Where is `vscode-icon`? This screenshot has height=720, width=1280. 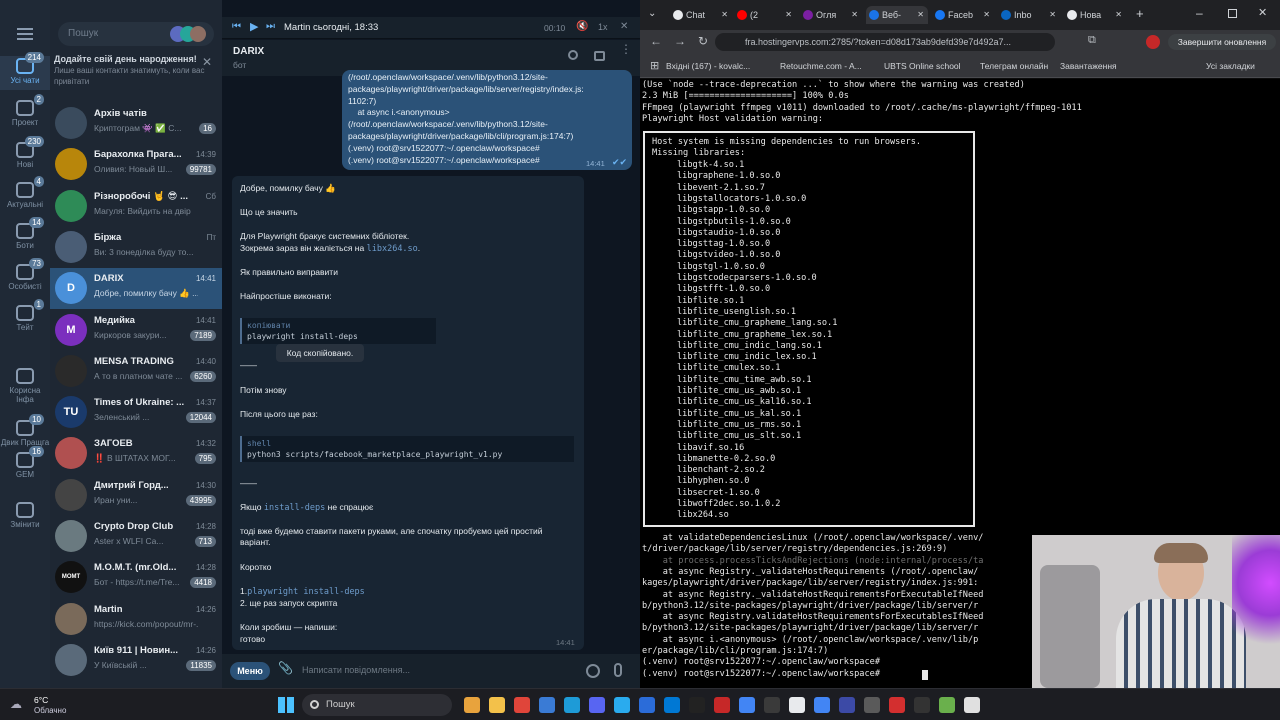
vscode-icon is located at coordinates (672, 705).